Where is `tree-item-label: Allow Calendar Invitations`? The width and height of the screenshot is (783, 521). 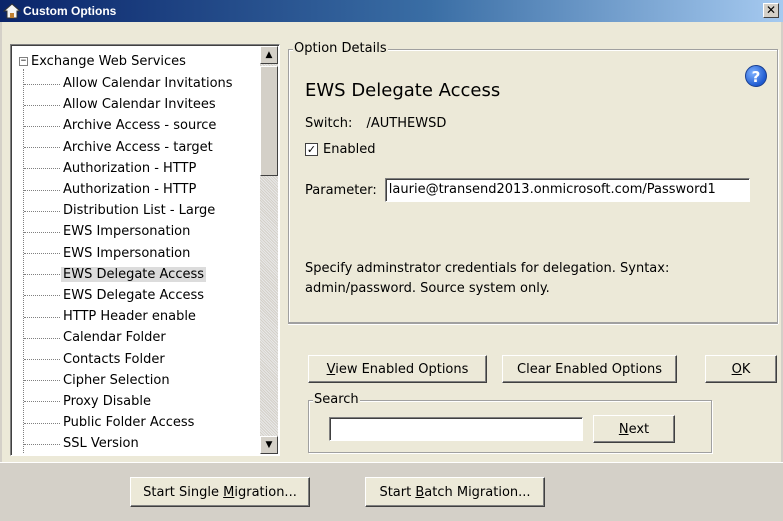
tree-item-label: Allow Calendar Invitations is located at coordinates (148, 84).